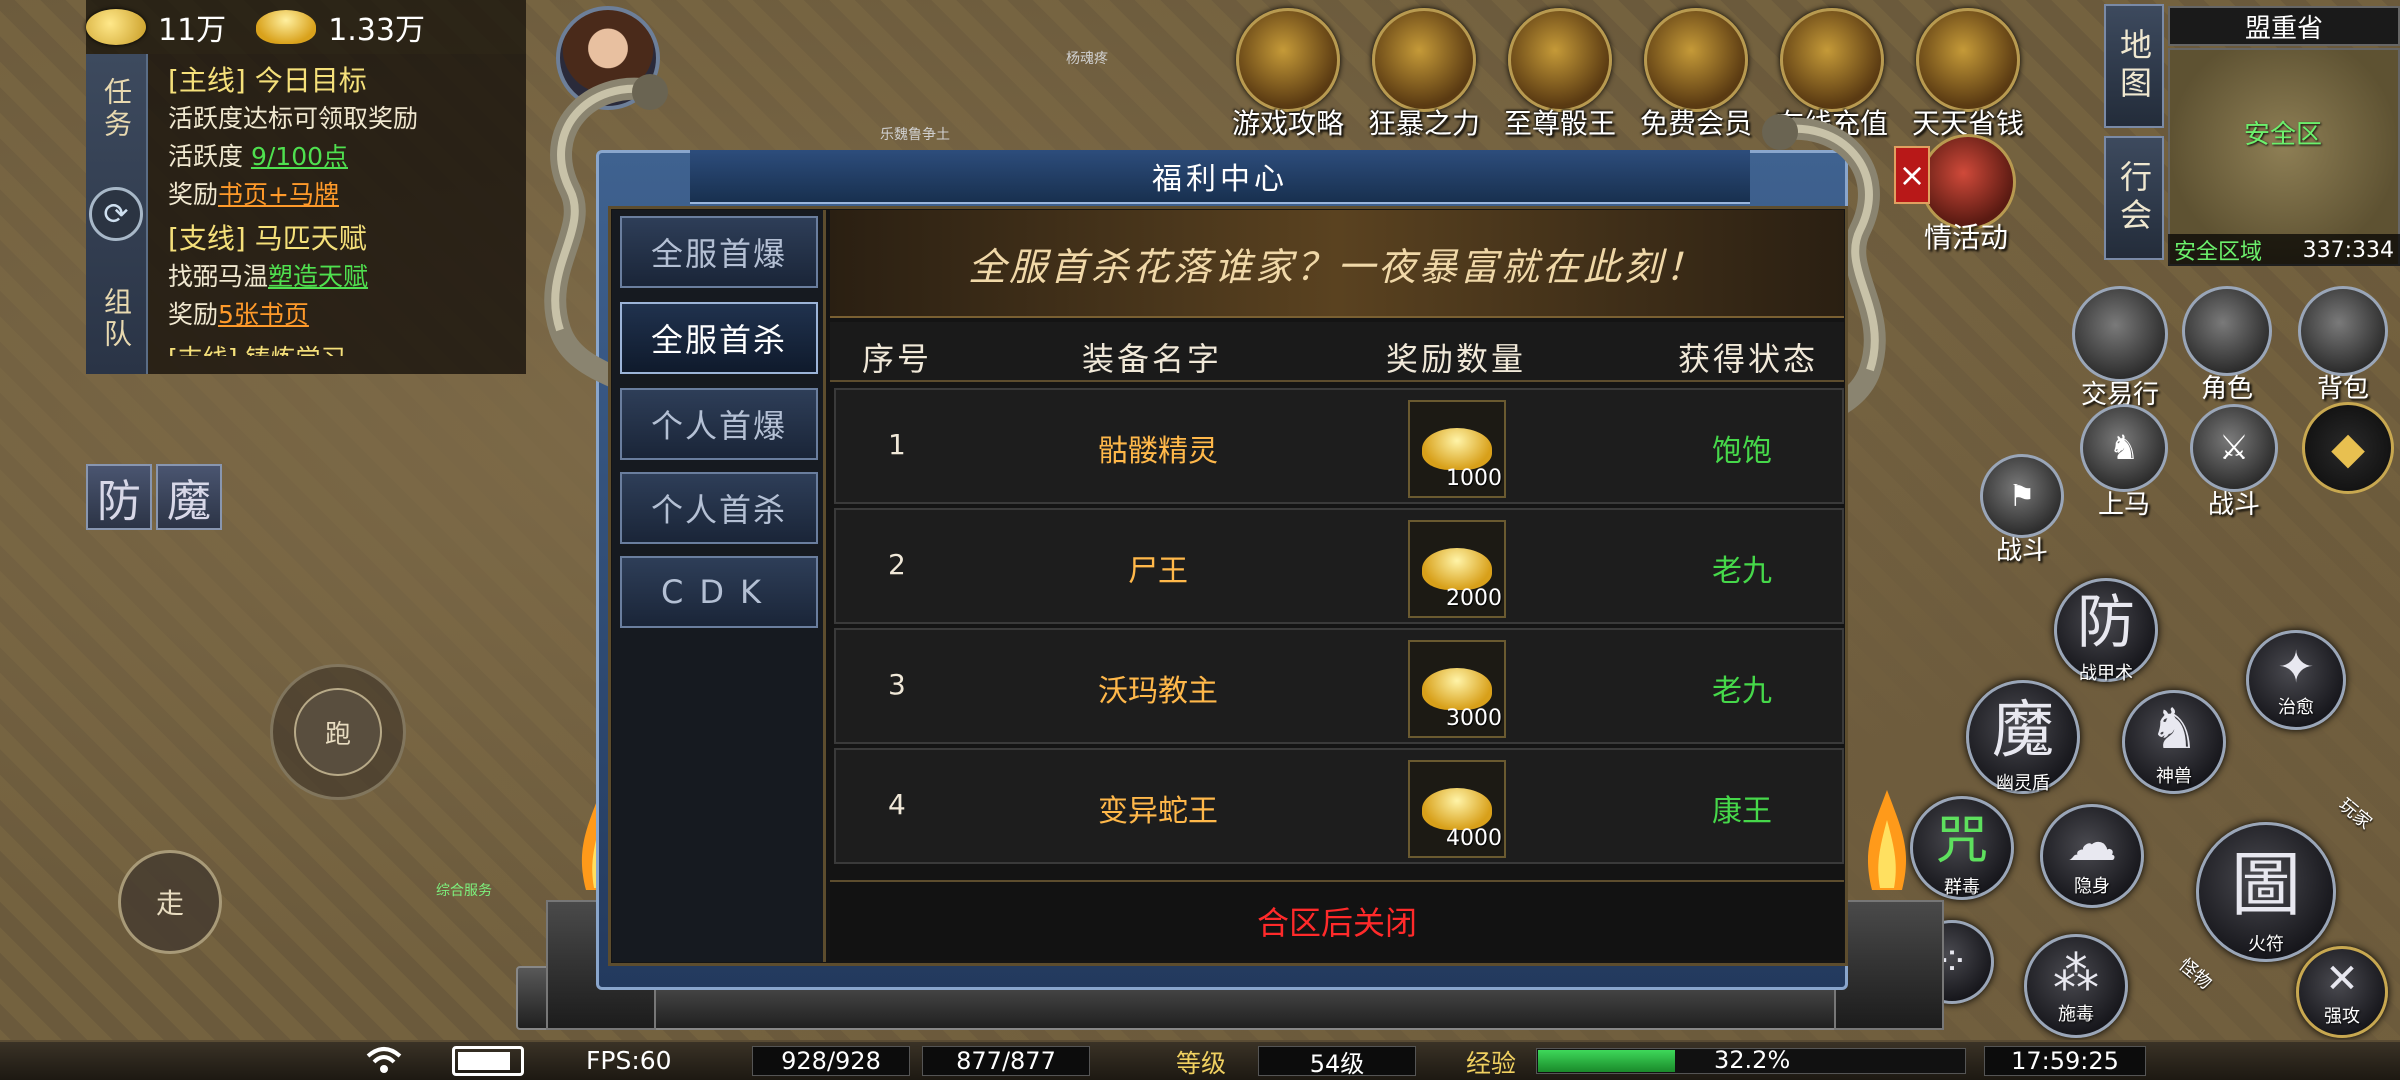 The width and height of the screenshot is (2400, 1080). I want to click on vip-button: 免费会员, so click(1696, 75).